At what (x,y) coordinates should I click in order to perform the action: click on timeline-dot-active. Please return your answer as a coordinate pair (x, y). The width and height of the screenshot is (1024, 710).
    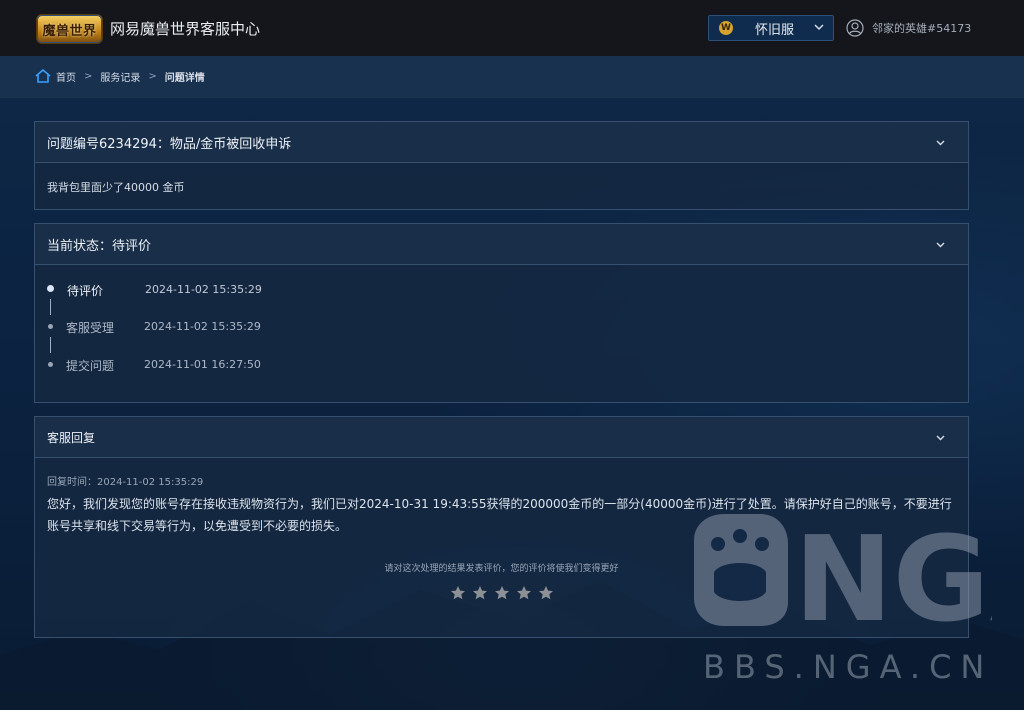
    Looking at the image, I should click on (50, 288).